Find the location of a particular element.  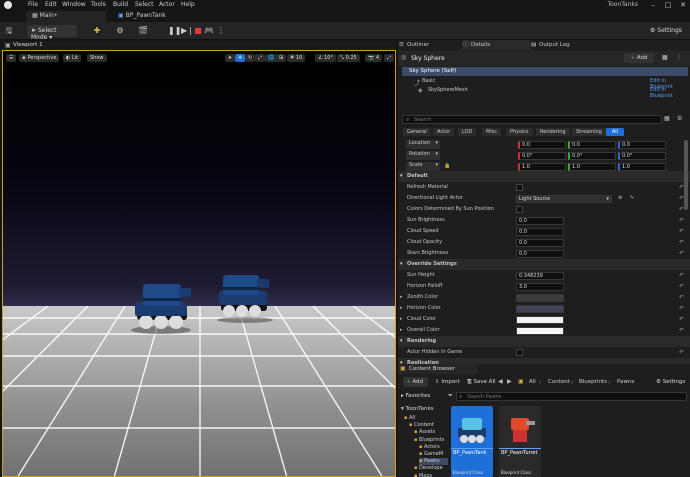

transform-z-field: 0.0 is located at coordinates (642, 144).